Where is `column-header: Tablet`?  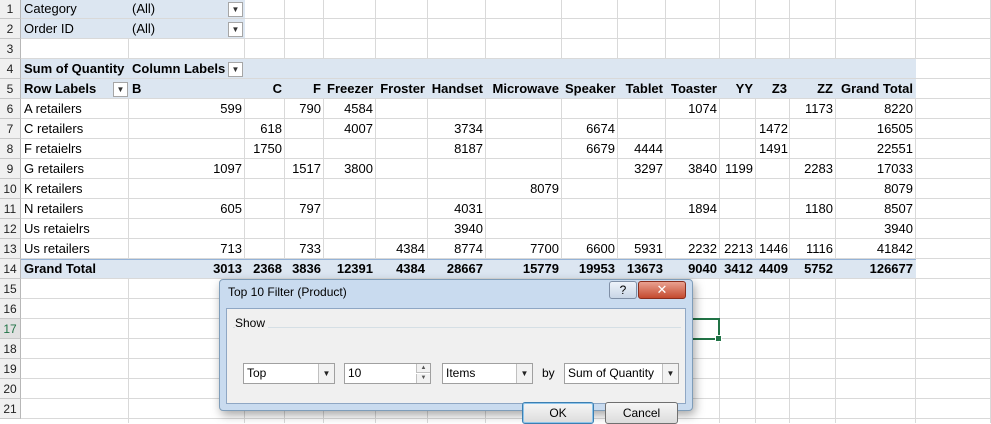
column-header: Tablet is located at coordinates (642, 89).